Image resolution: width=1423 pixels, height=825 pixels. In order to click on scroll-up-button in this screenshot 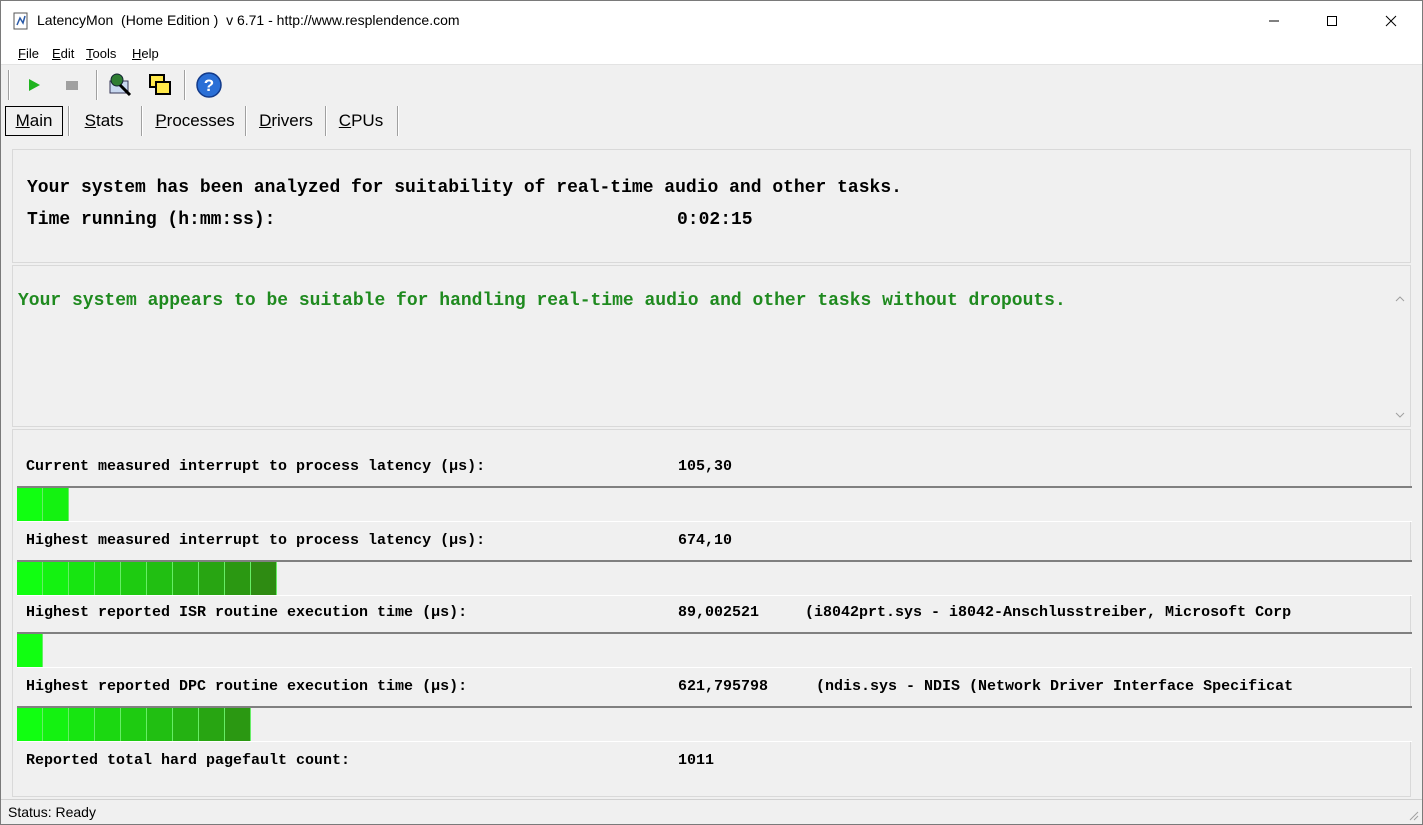, I will do `click(1400, 298)`.